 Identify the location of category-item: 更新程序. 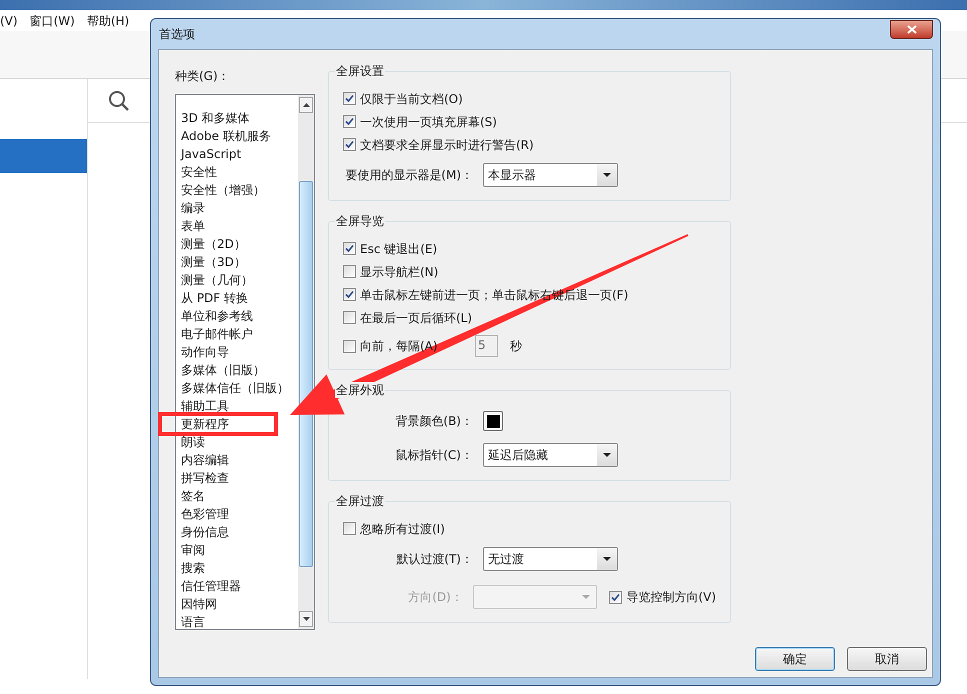
(205, 424).